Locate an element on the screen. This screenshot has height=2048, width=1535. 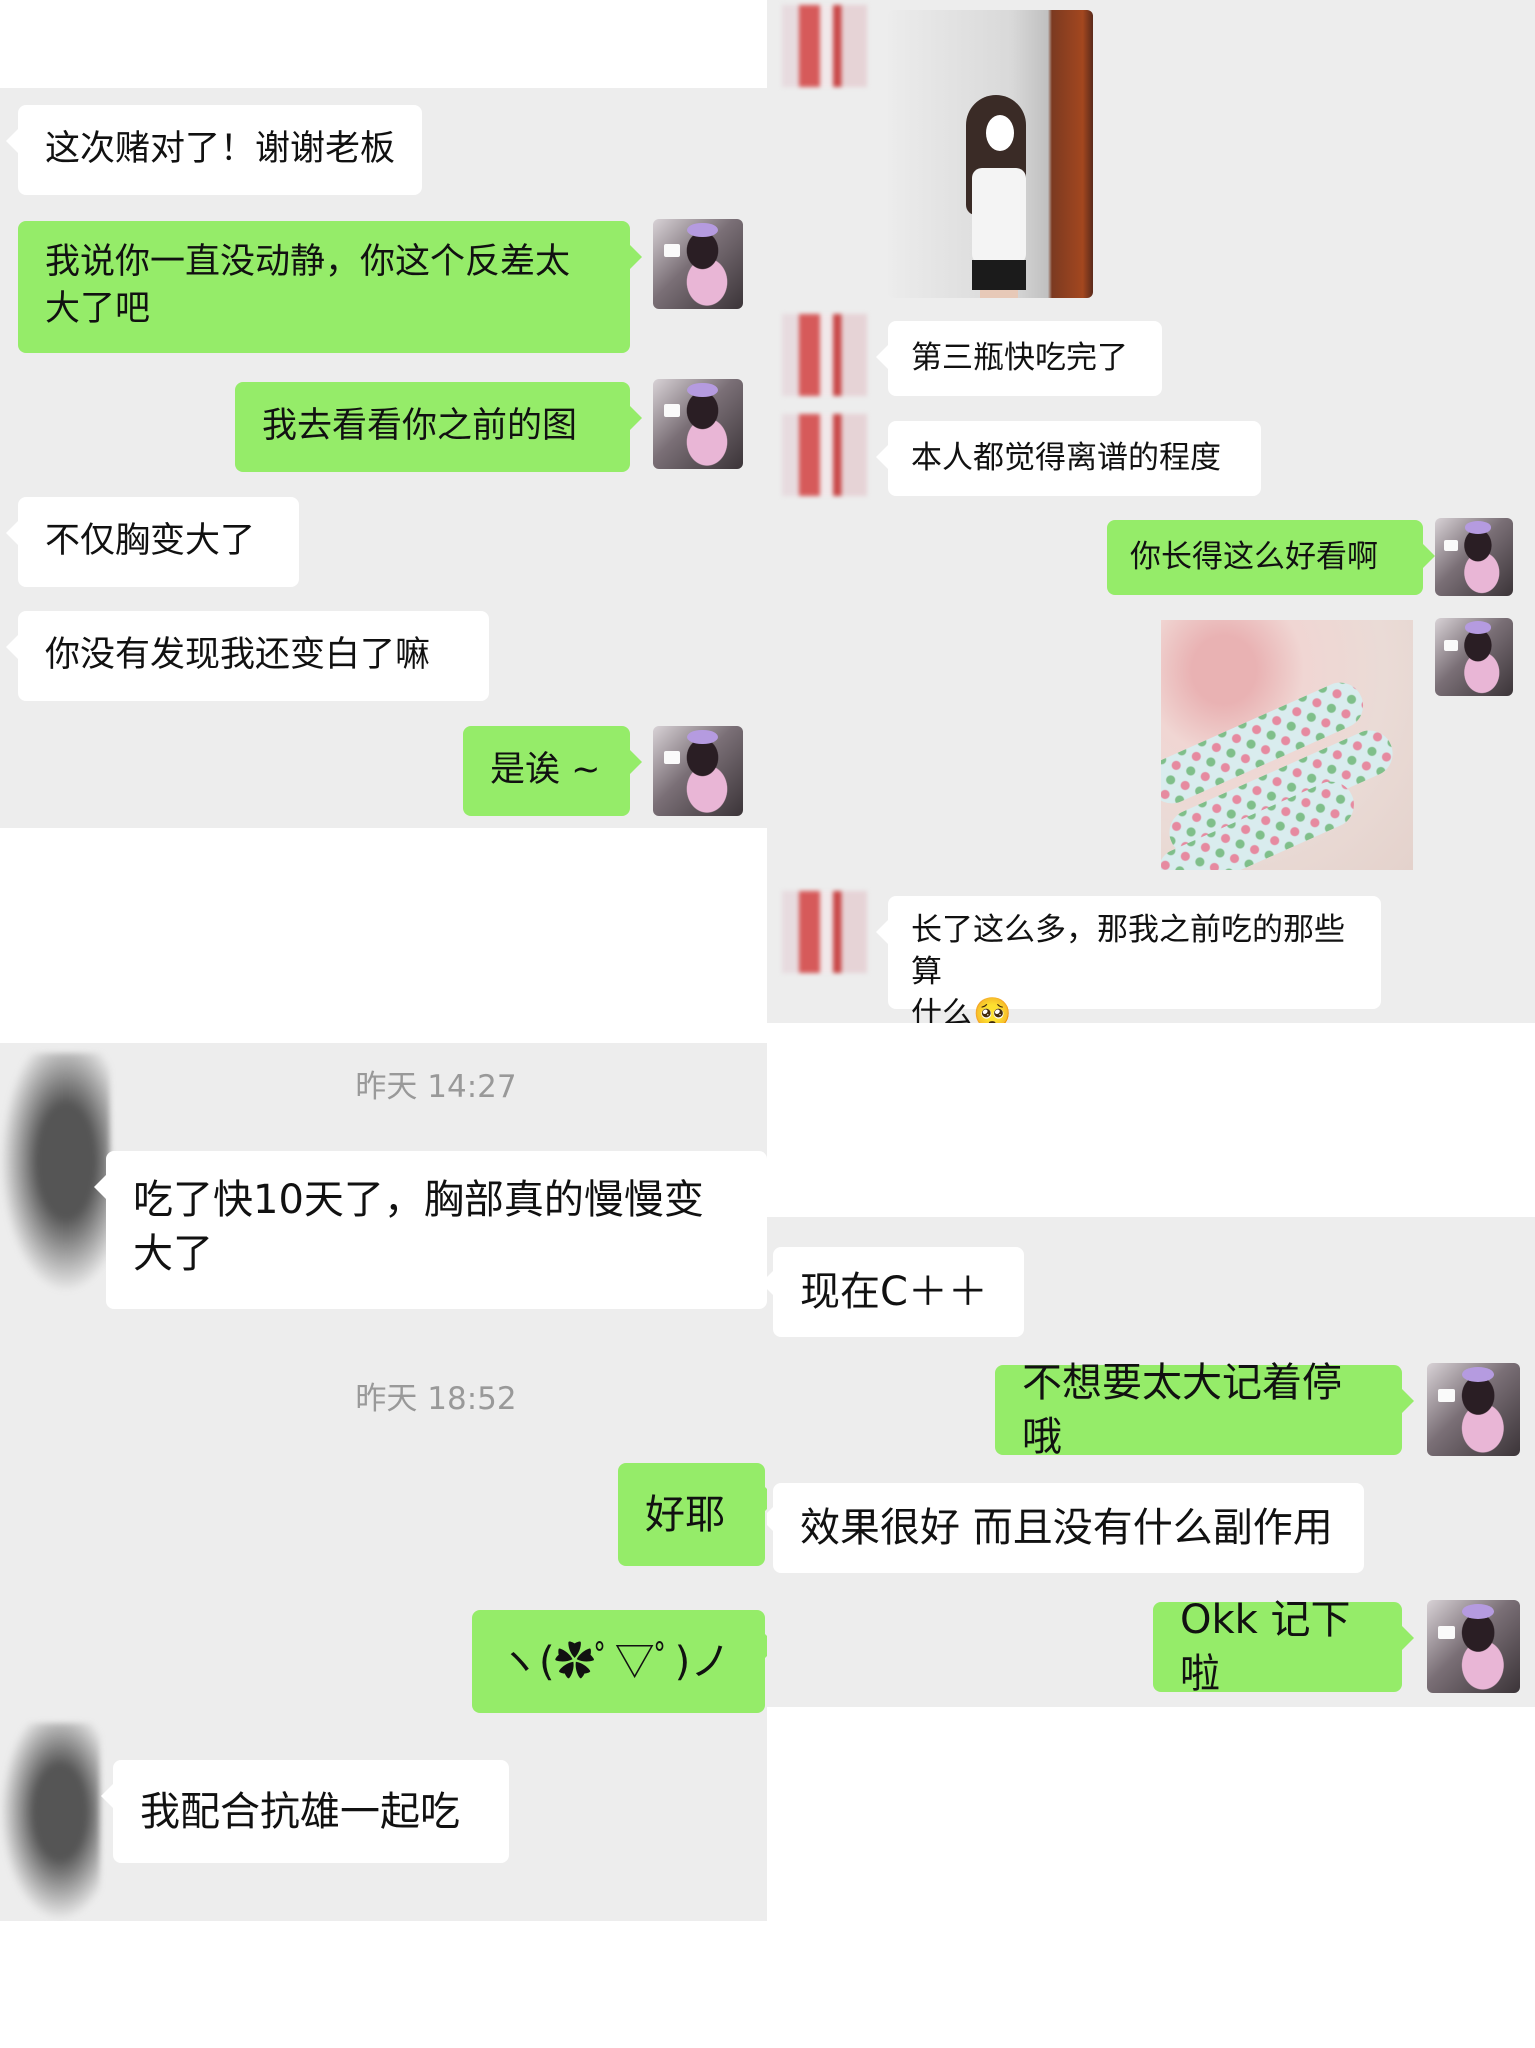
message-bubble: ヽ(✿ﾟ▽ﾟ)ノ is located at coordinates (619, 1661).